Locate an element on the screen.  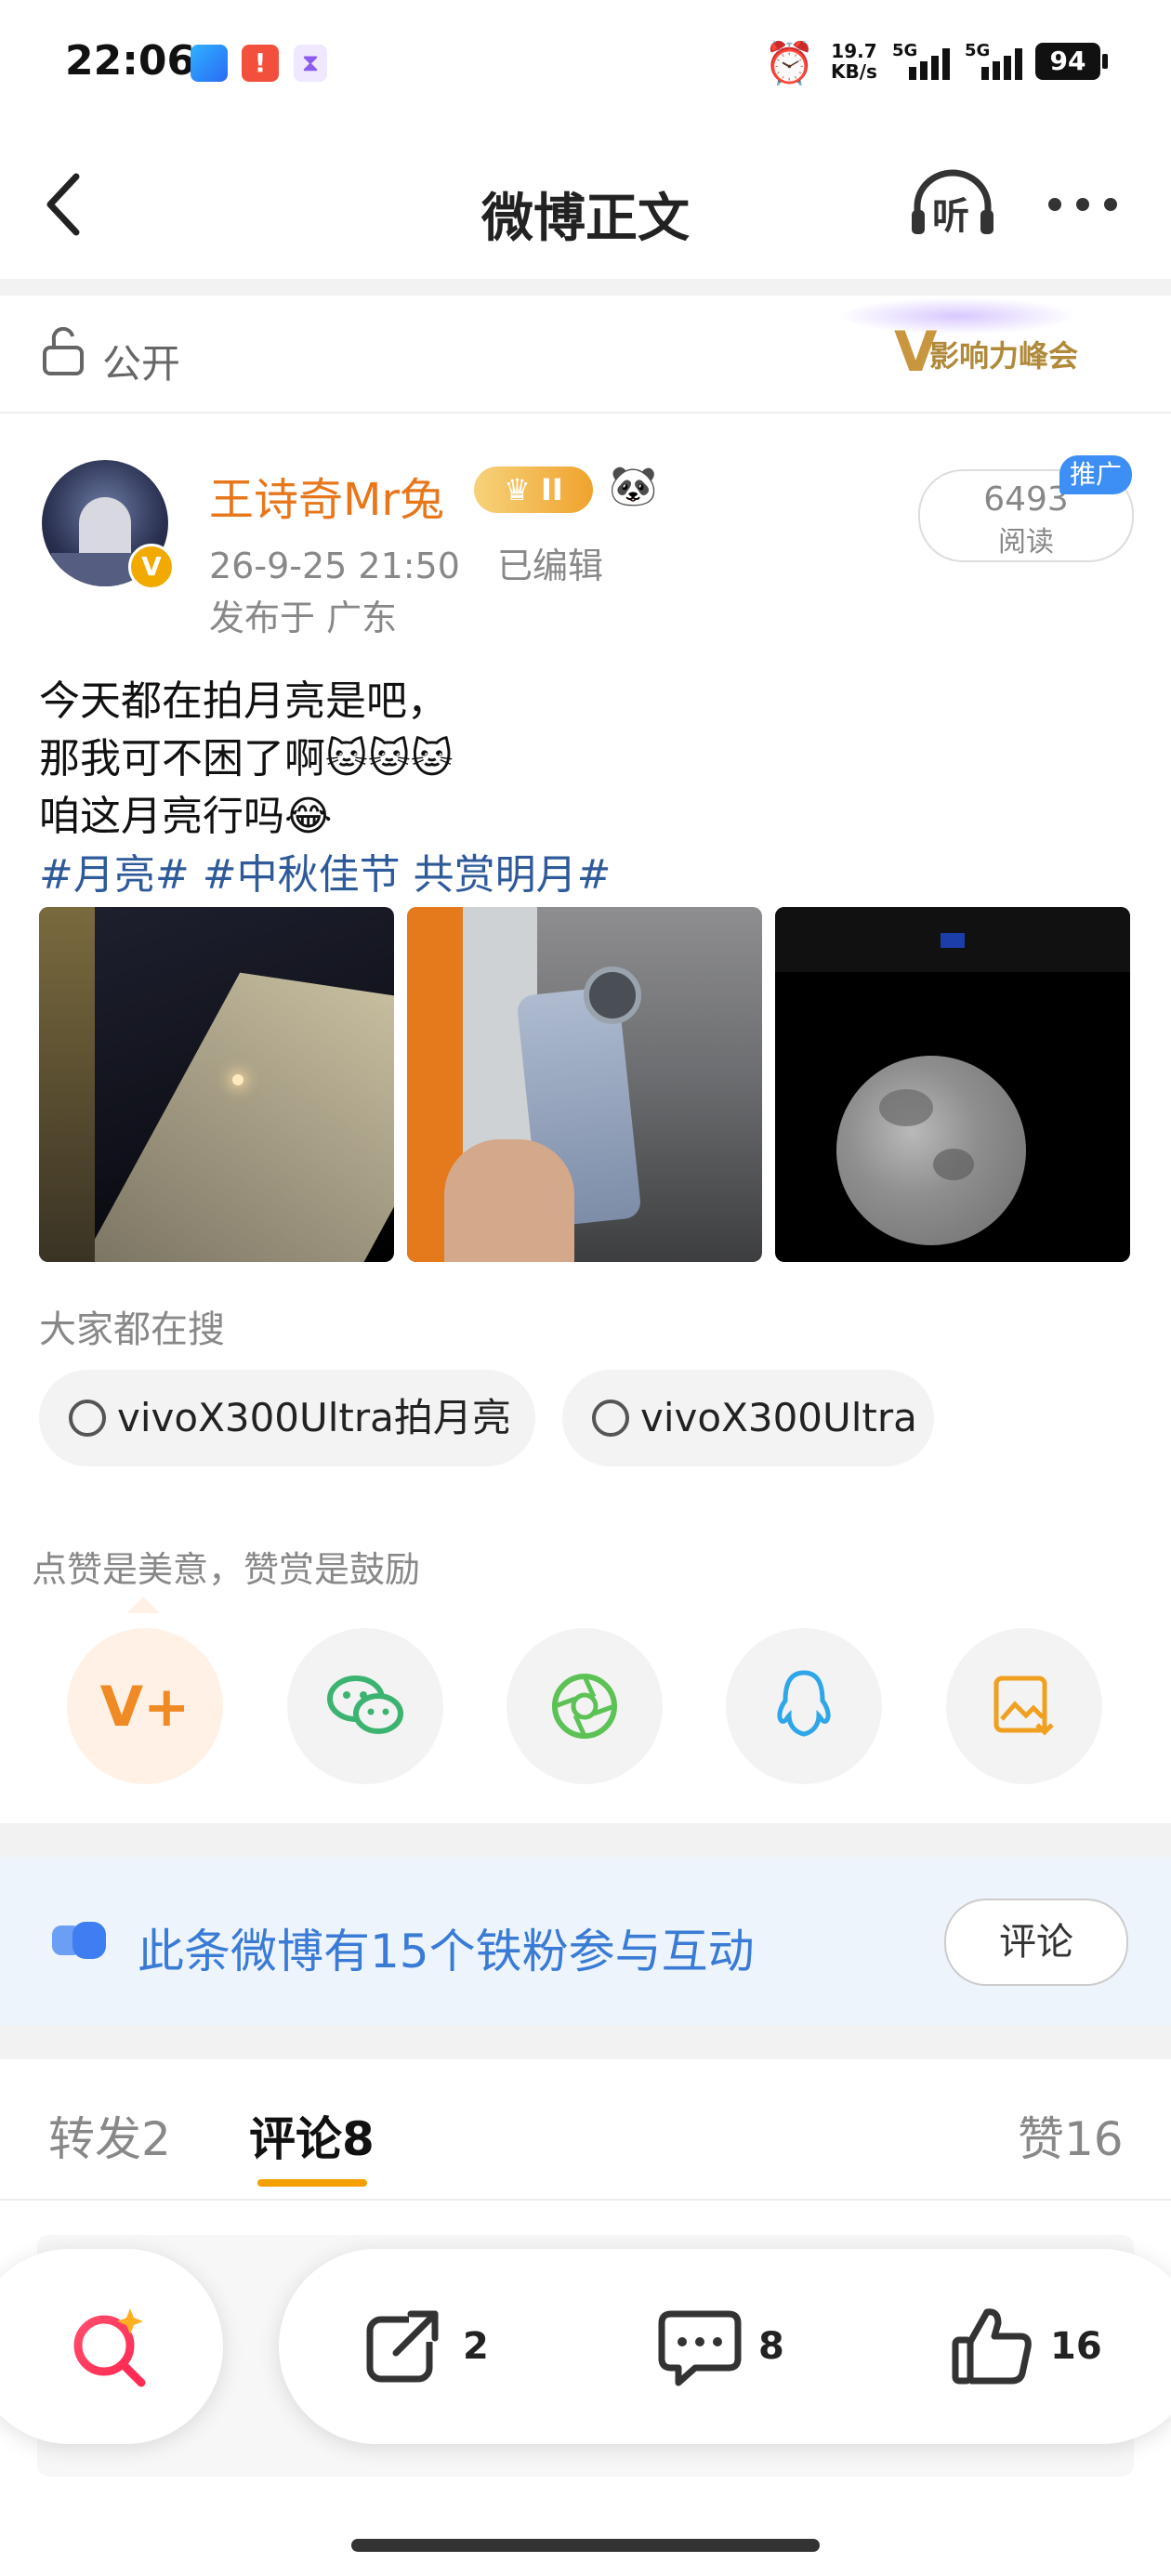
fans-comment-button: 评论 is located at coordinates (1036, 1942).